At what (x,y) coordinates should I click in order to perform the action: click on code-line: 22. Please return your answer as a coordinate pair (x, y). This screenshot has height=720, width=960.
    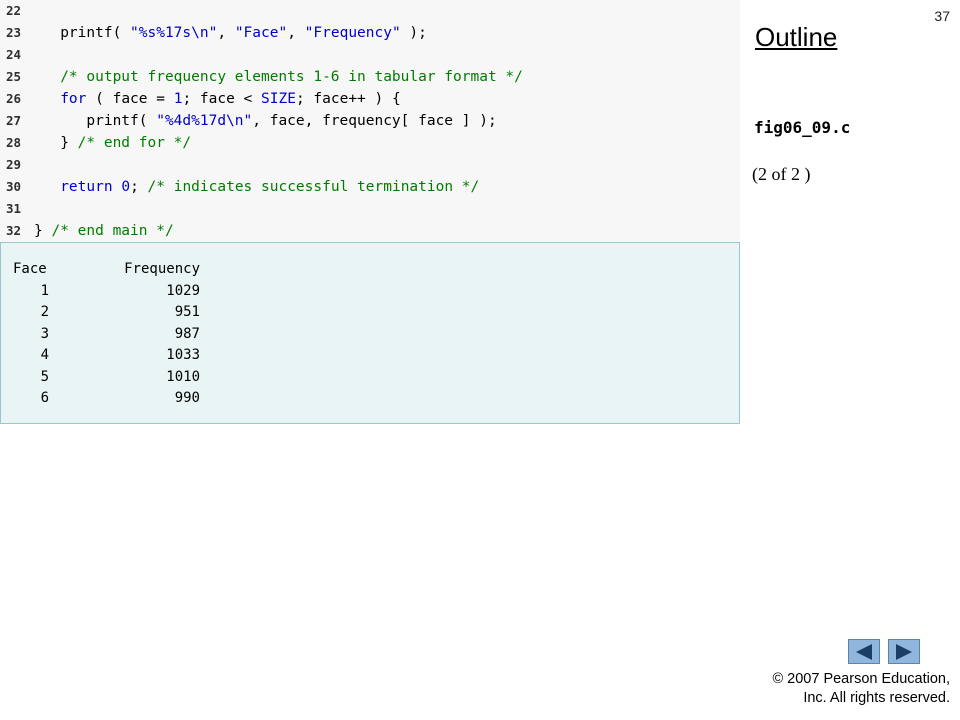
    Looking at the image, I should click on (370, 11).